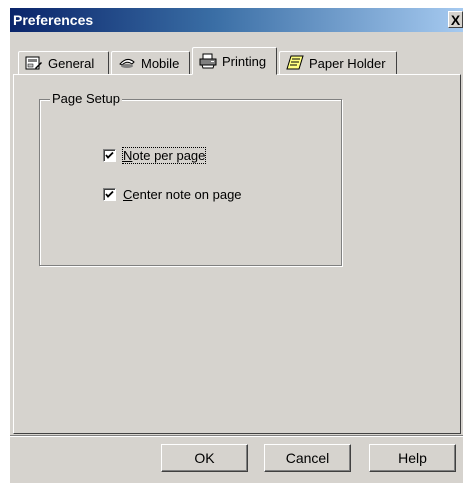 The height and width of the screenshot is (483, 463). I want to click on paper-holder-icon, so click(295, 63).